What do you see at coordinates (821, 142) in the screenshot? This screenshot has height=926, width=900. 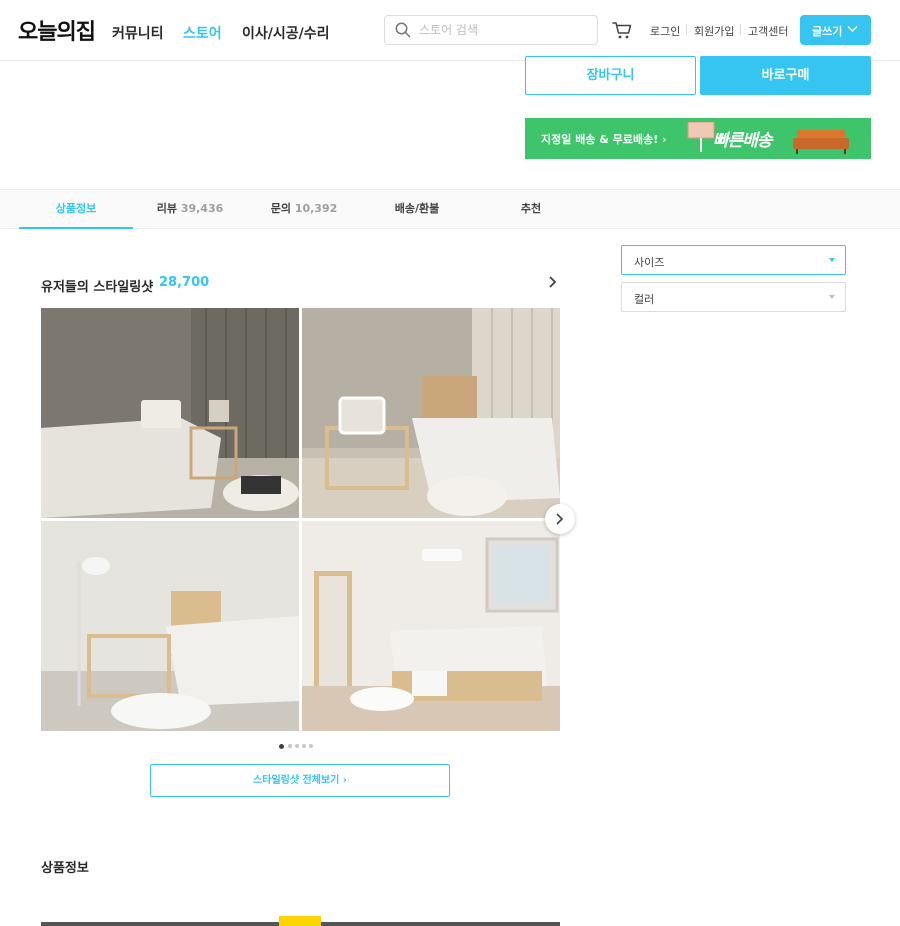 I see `sofa-illustration` at bounding box center [821, 142].